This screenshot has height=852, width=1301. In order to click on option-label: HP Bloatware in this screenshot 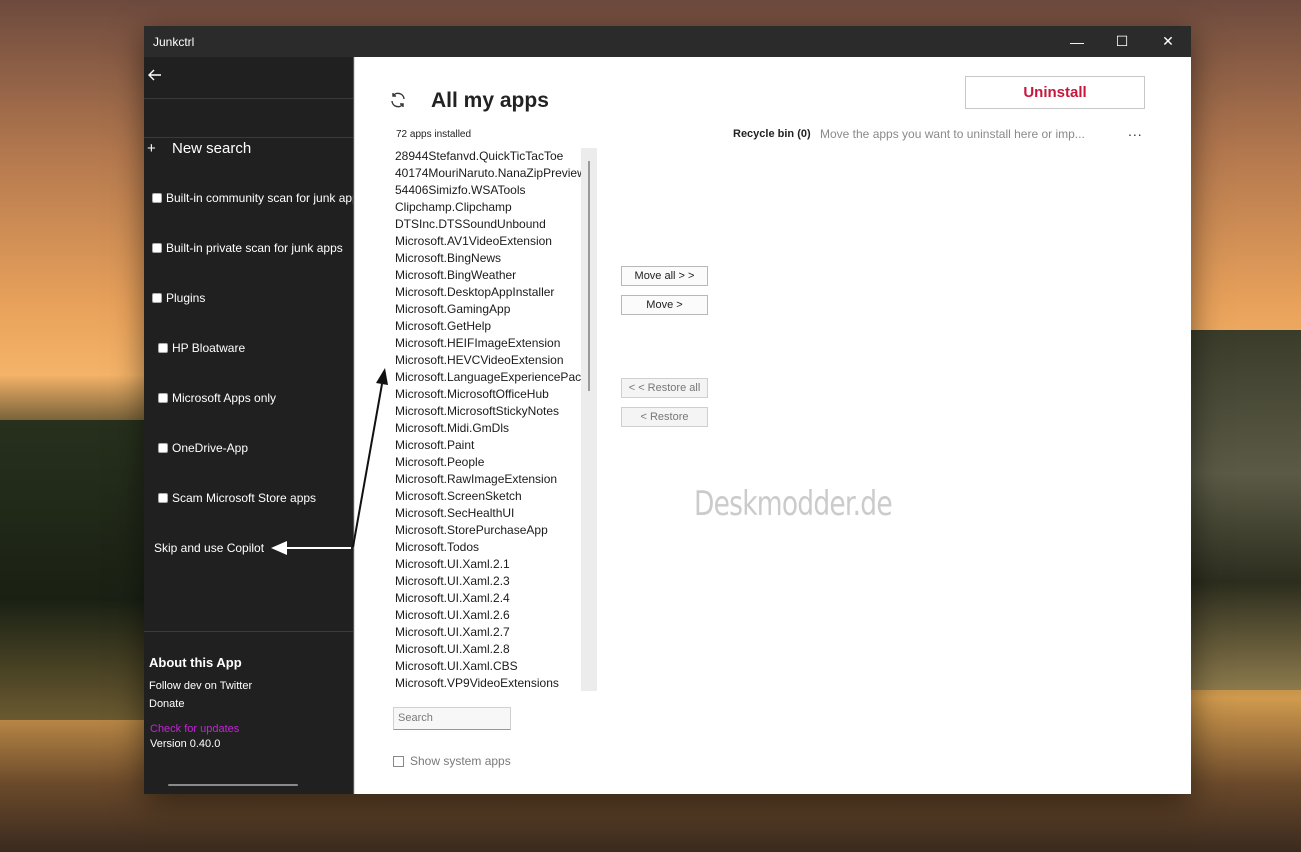, I will do `click(209, 348)`.